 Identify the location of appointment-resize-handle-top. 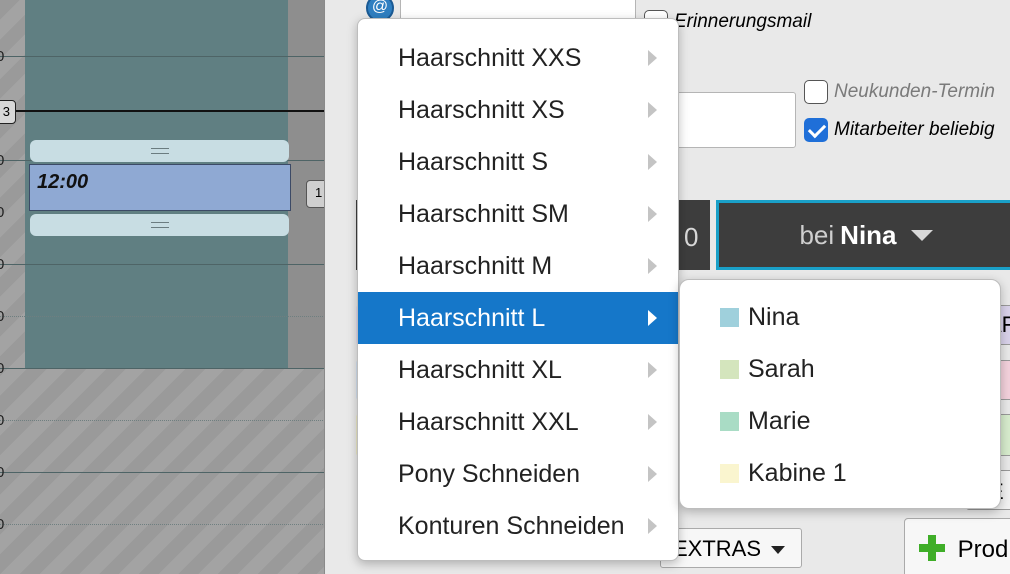
(159, 151).